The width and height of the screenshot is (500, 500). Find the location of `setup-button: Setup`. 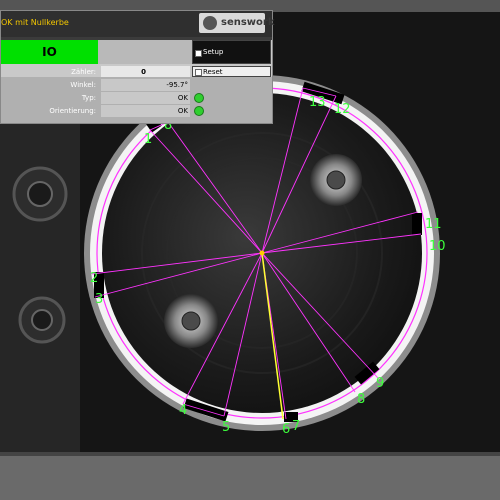

setup-button: Setup is located at coordinates (231, 52).